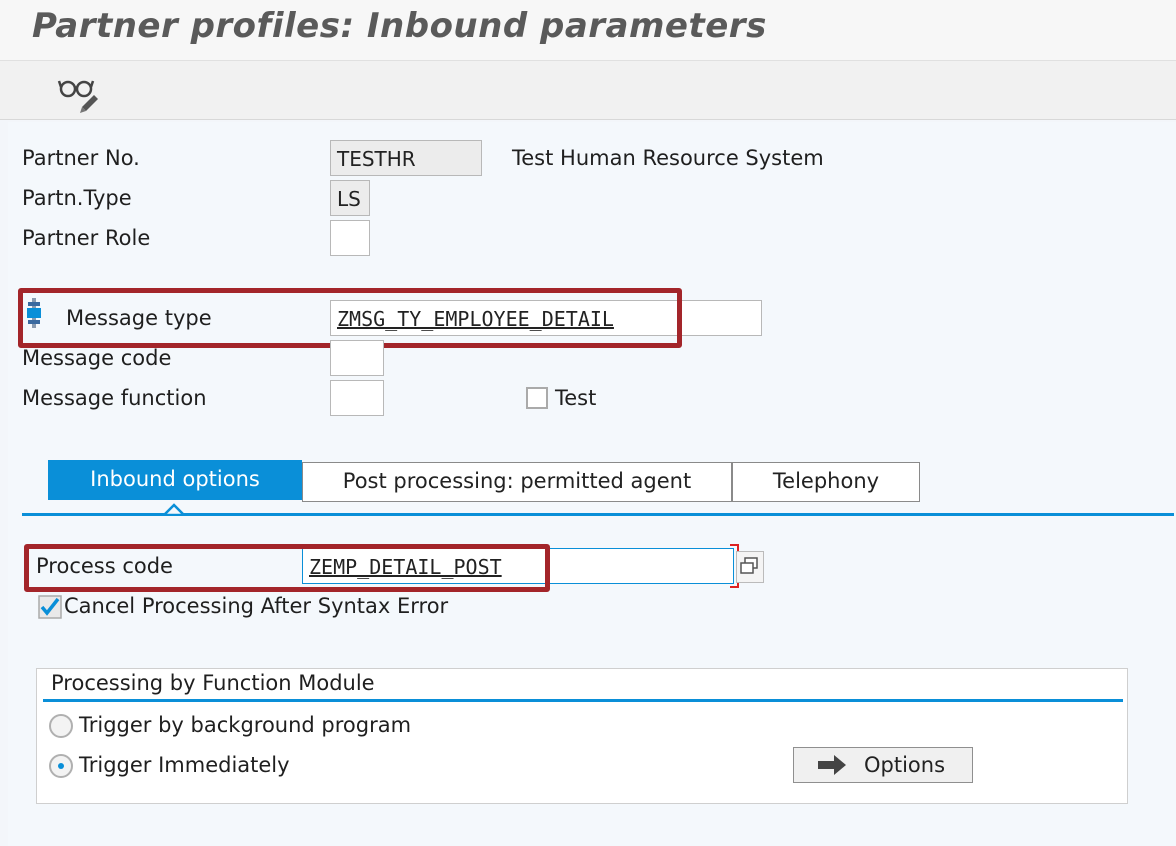 This screenshot has width=1176, height=846. I want to click on tab-post-processing: Post processing: permitted agent, so click(517, 482).